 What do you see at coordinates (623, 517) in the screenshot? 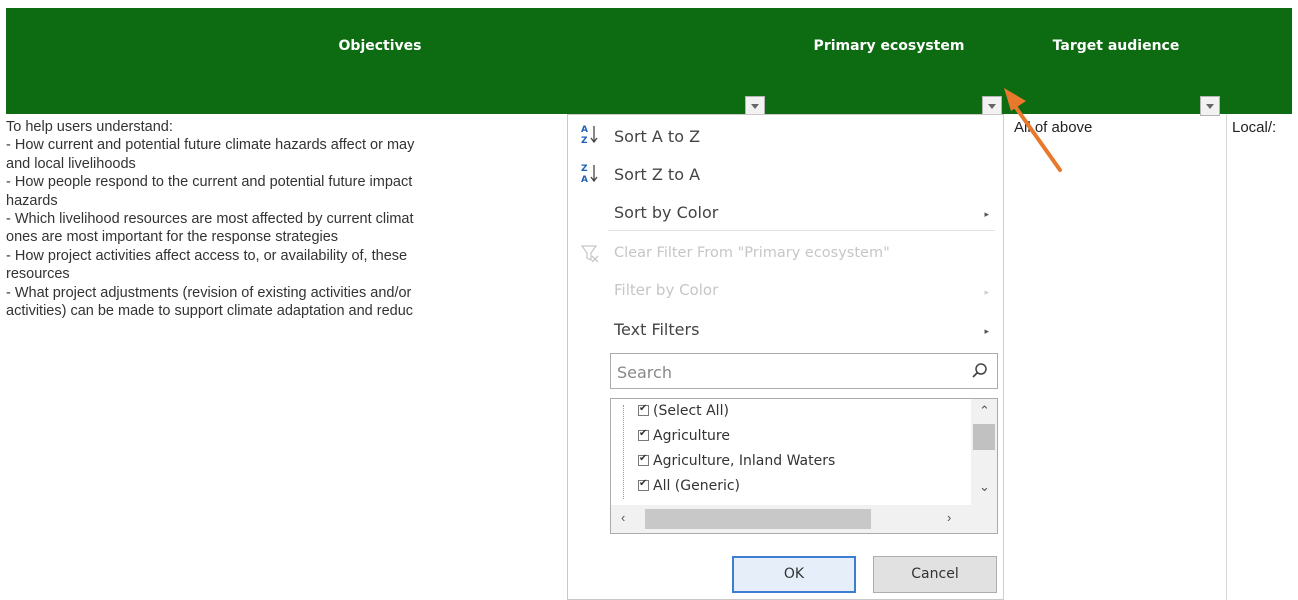
I see `scroll-left-icon: ‹` at bounding box center [623, 517].